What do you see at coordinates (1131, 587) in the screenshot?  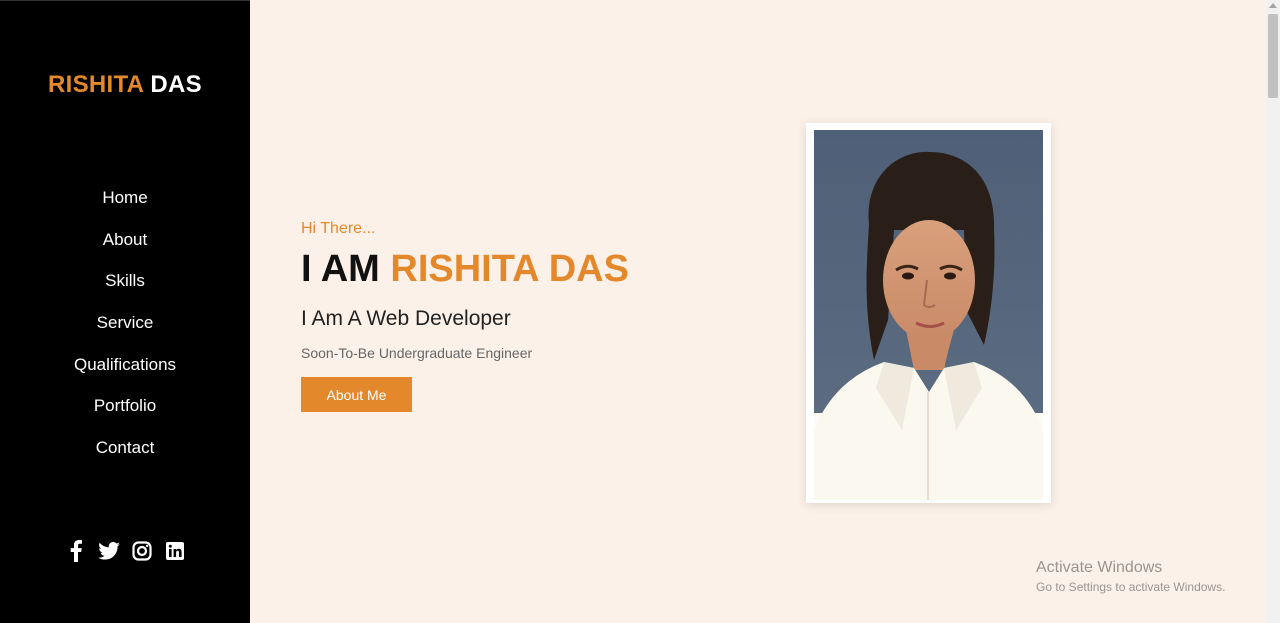 I see `watermark-subtitle: Go to Settings to activate Windows.` at bounding box center [1131, 587].